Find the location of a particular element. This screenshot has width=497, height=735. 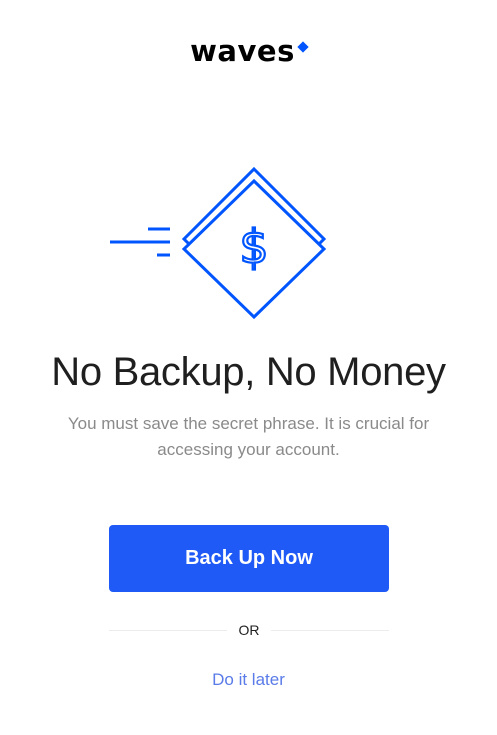

do-it-later-link: Do it later is located at coordinates (248, 680).